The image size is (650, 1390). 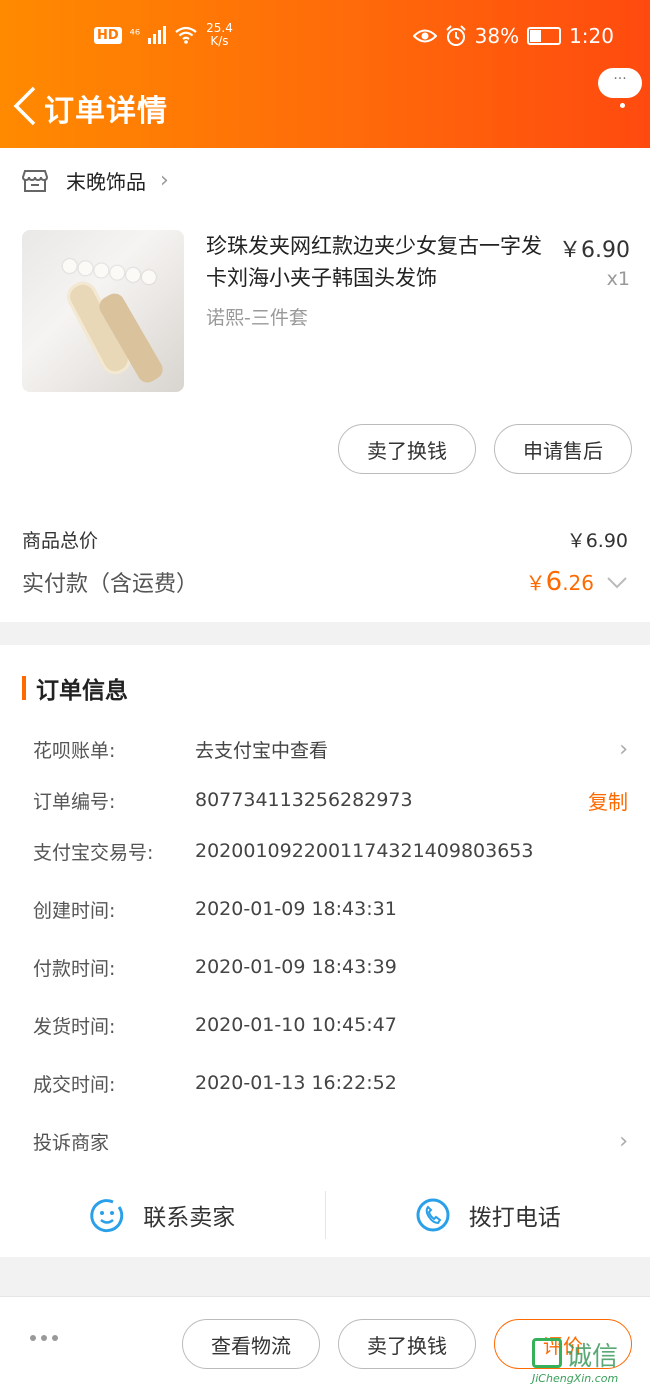 I want to click on view-logistics-button: 查看物流, so click(x=251, y=1344).